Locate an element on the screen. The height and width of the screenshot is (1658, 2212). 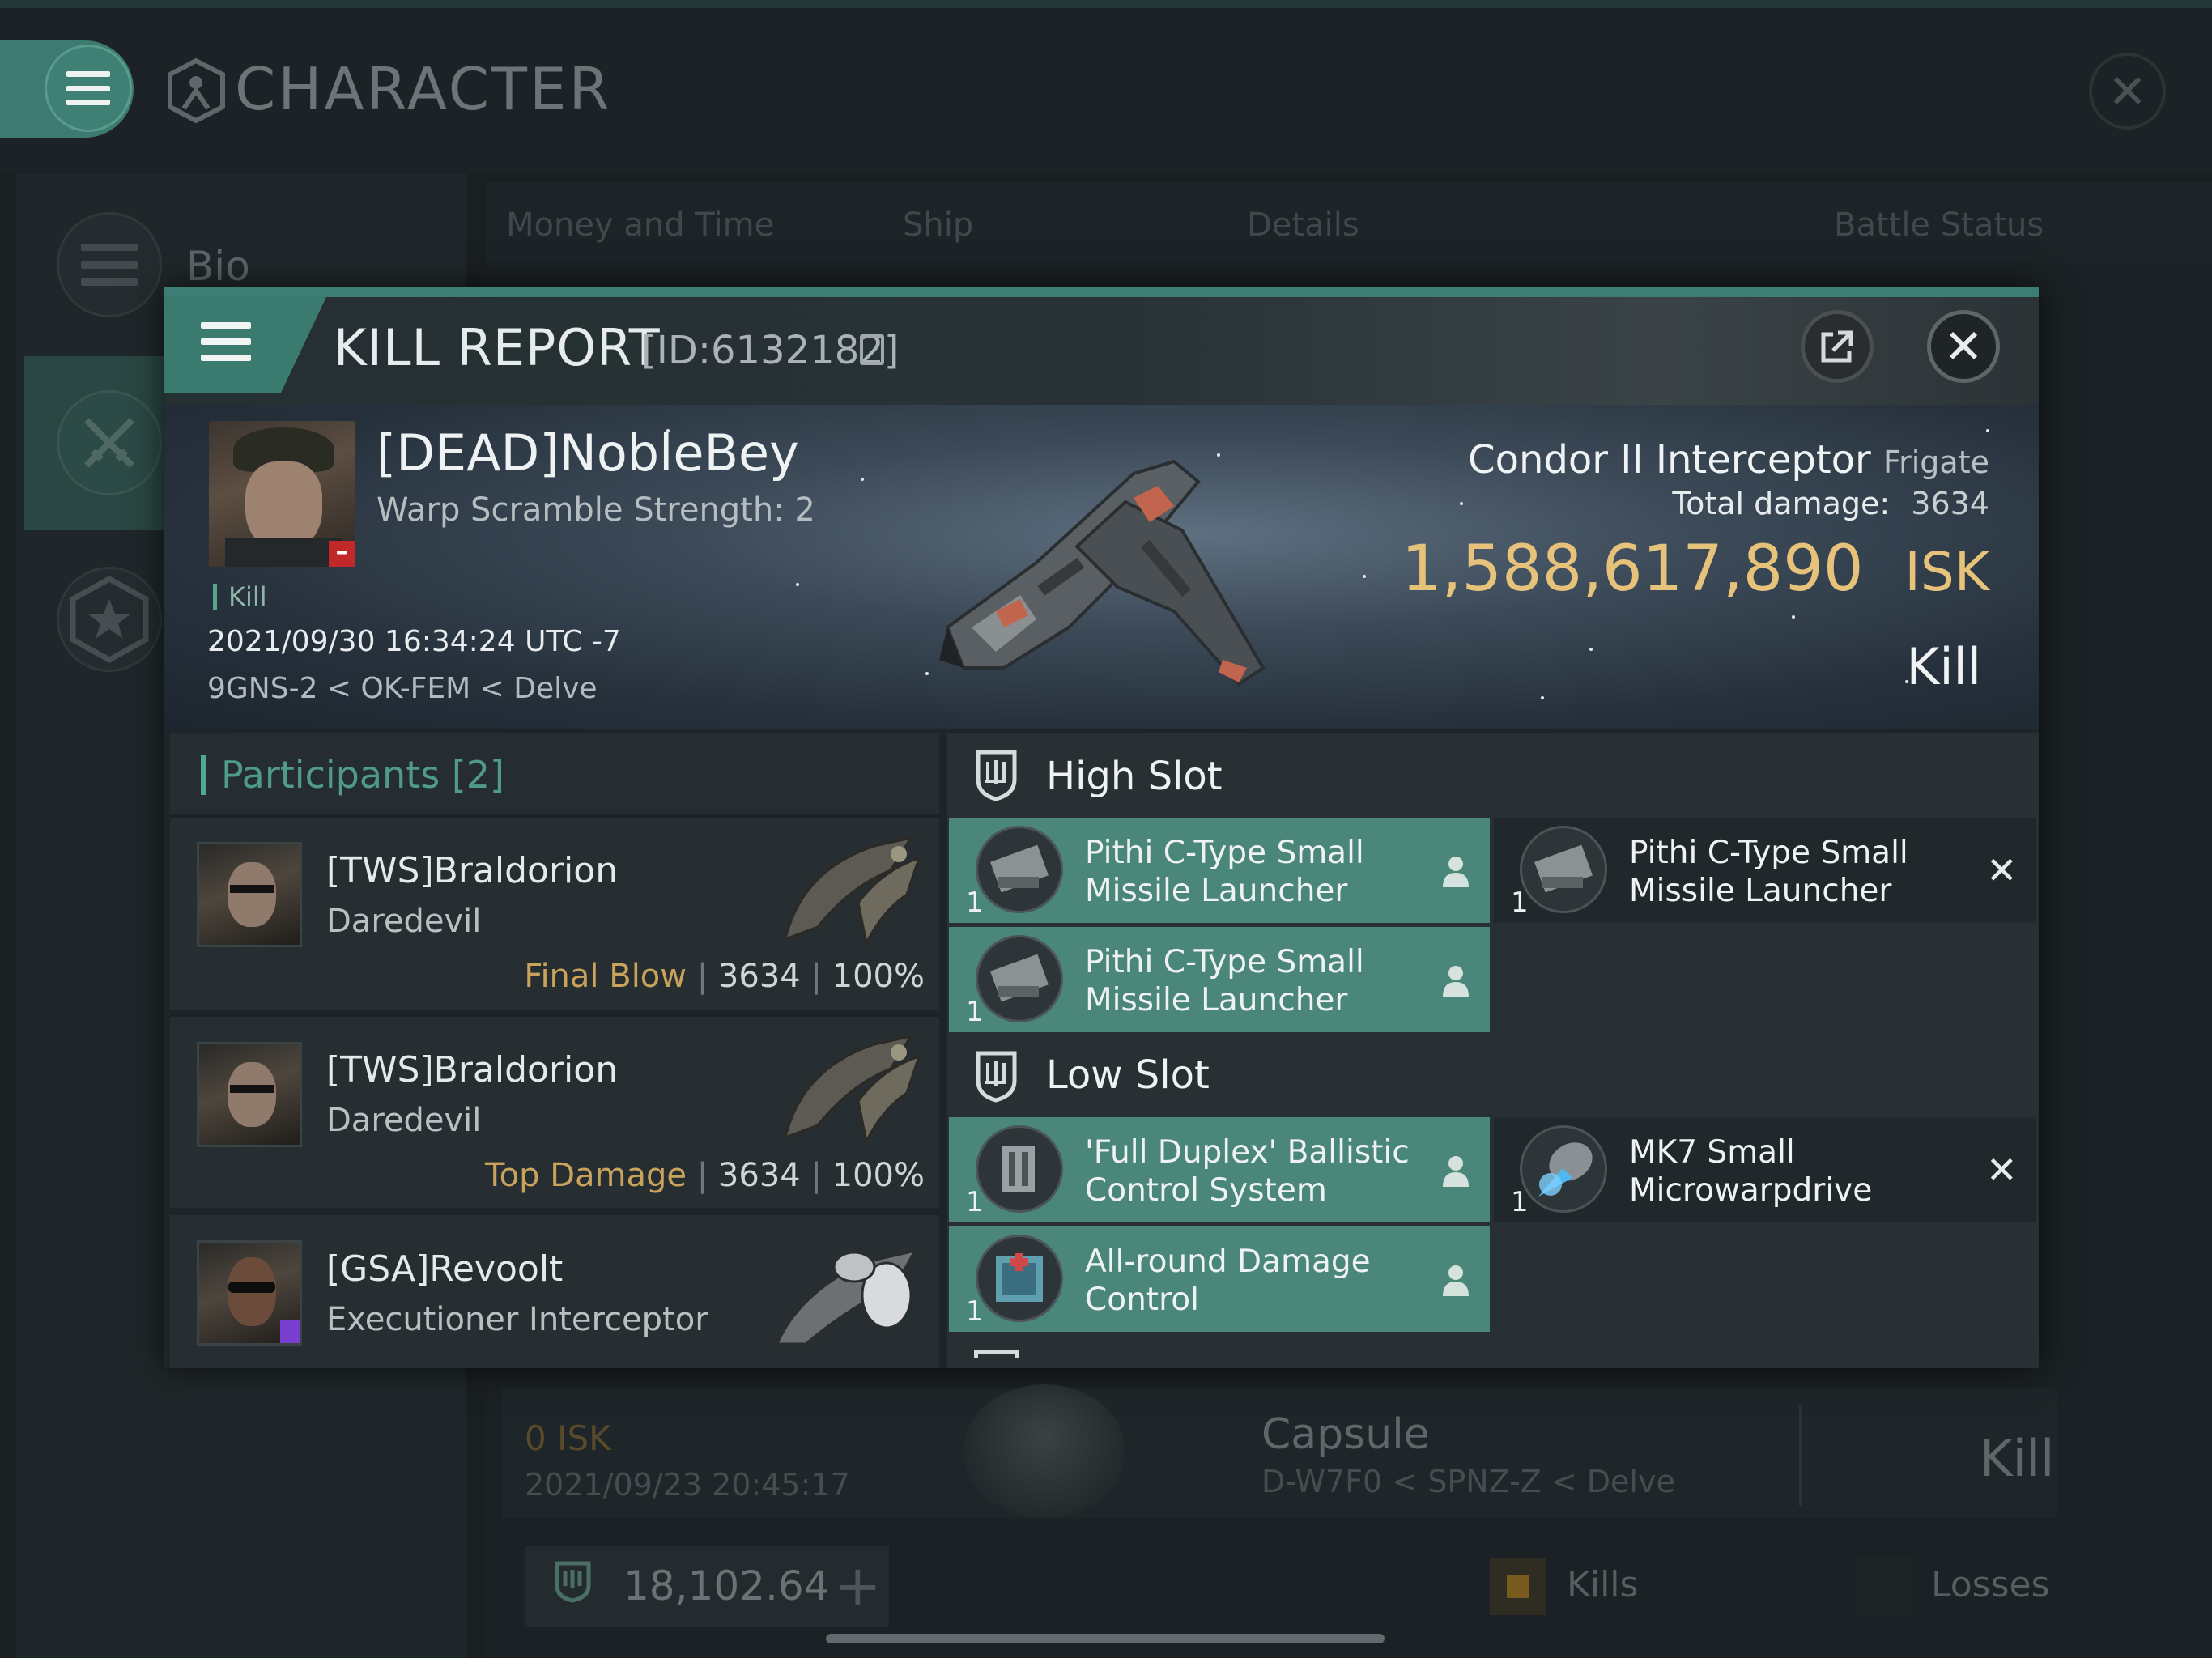
main-menu-button is located at coordinates (88, 88).